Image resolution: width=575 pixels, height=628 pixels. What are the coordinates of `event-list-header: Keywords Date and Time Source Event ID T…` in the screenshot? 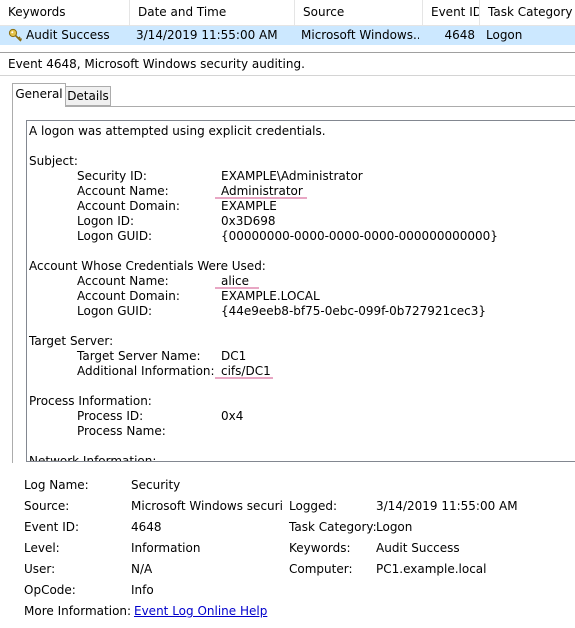 It's located at (287, 13).